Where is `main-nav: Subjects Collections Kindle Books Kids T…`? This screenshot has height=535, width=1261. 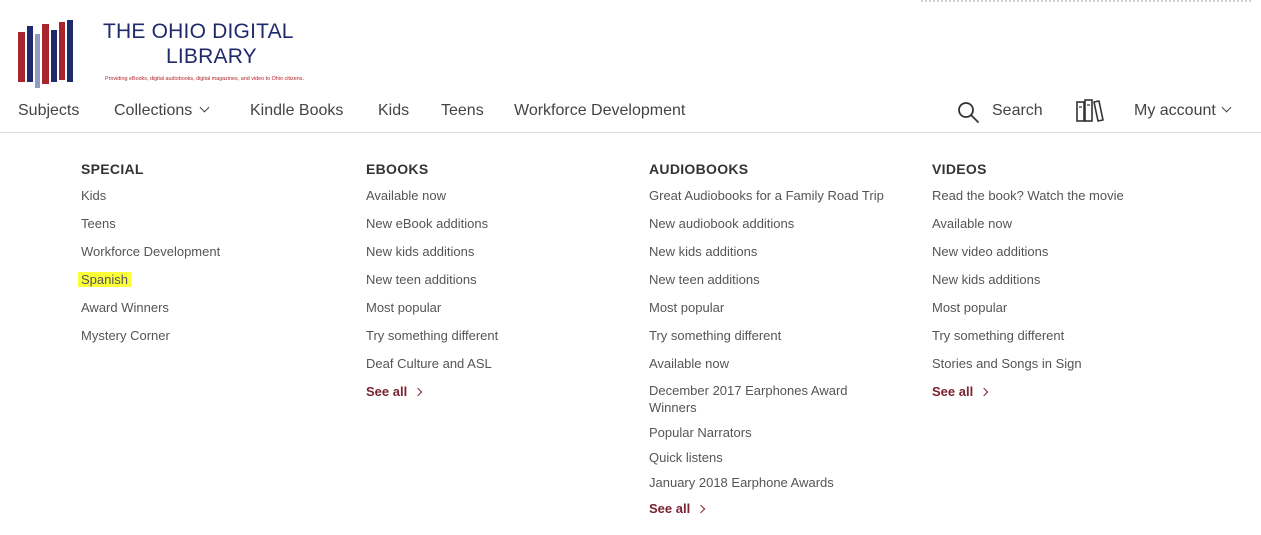
main-nav: Subjects Collections Kindle Books Kids T… is located at coordinates (630, 114).